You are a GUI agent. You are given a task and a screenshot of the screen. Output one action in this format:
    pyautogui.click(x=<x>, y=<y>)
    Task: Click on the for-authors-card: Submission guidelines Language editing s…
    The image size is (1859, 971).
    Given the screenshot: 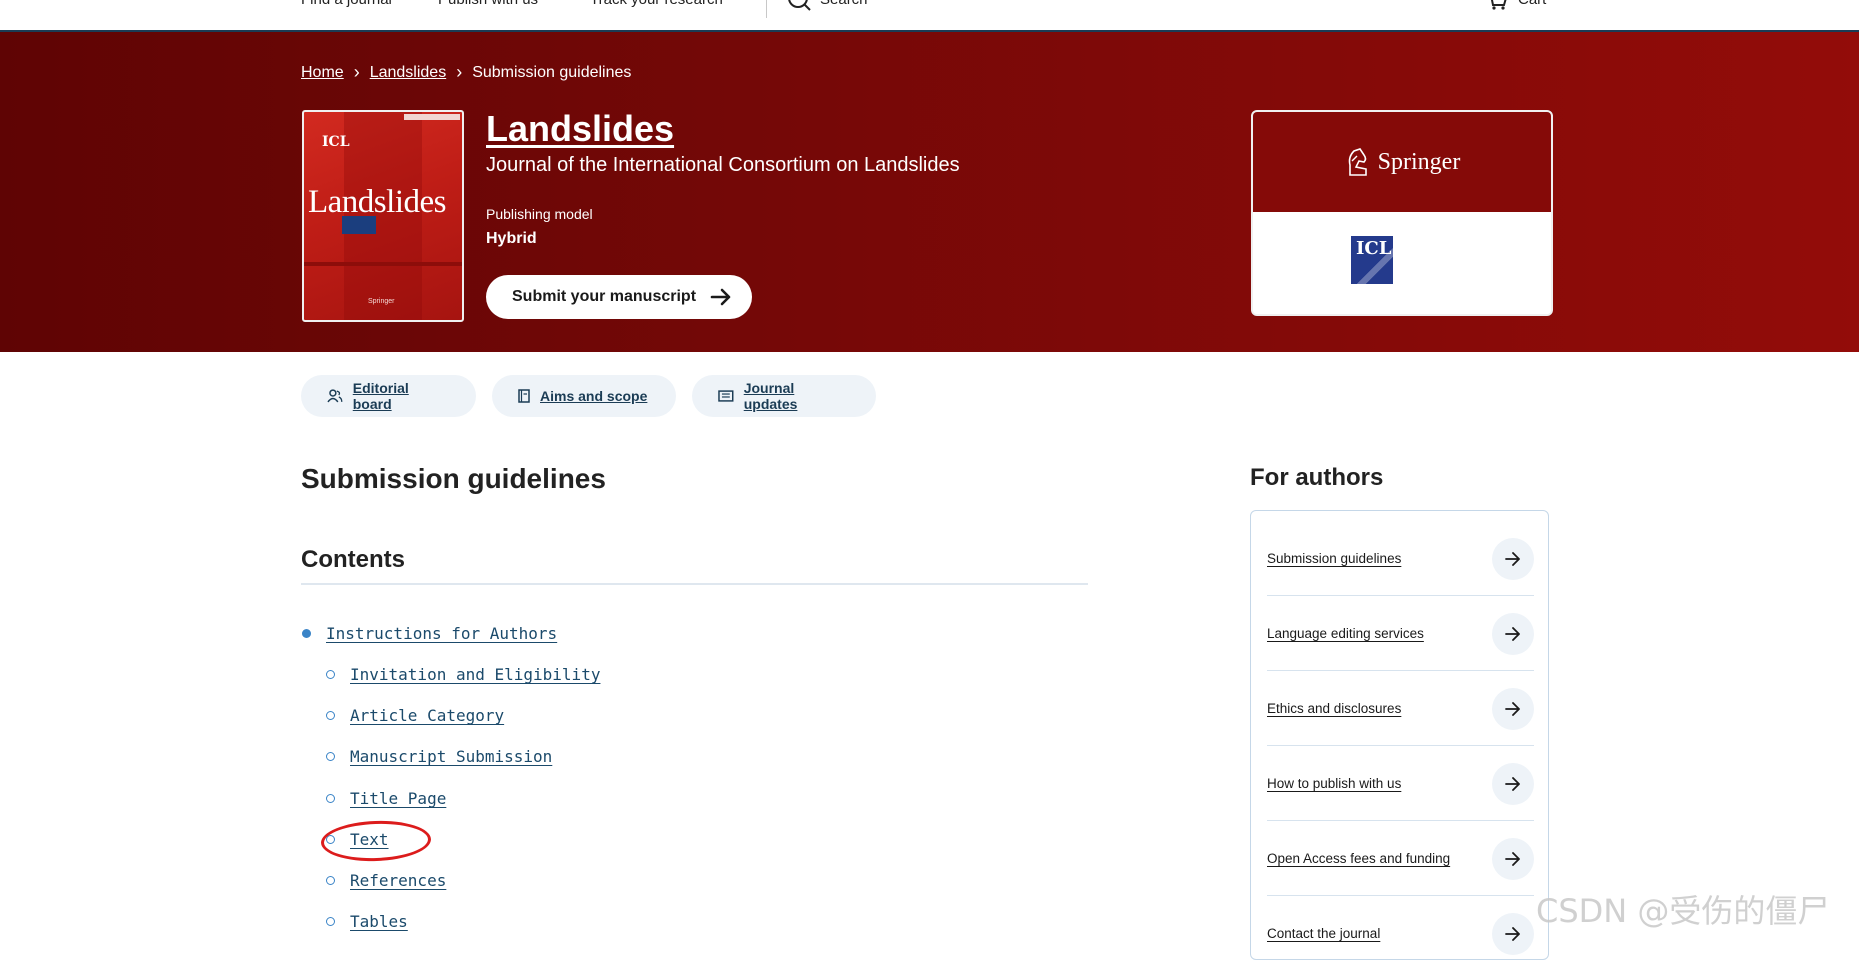 What is the action you would take?
    pyautogui.click(x=1399, y=735)
    